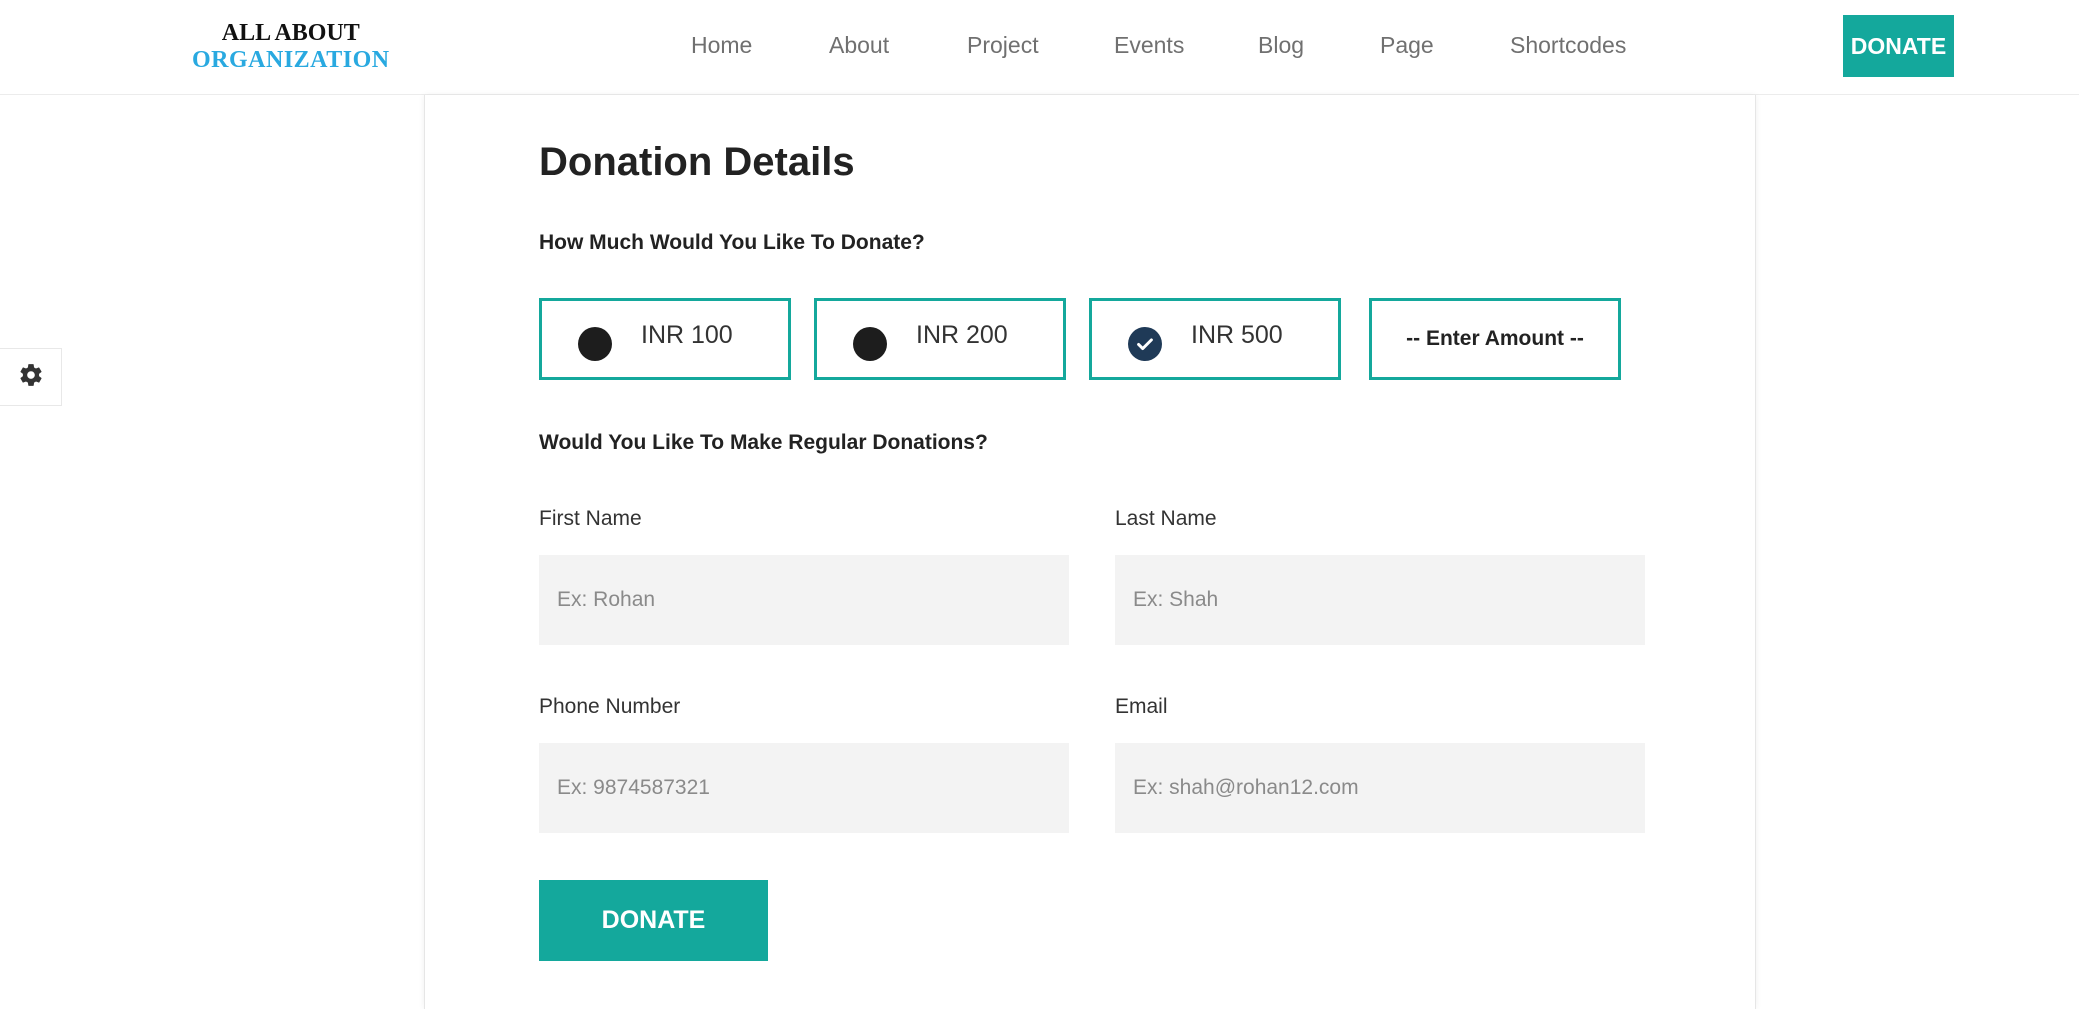 Image resolution: width=2079 pixels, height=1009 pixels. I want to click on nav-blog: Blog, so click(1281, 45).